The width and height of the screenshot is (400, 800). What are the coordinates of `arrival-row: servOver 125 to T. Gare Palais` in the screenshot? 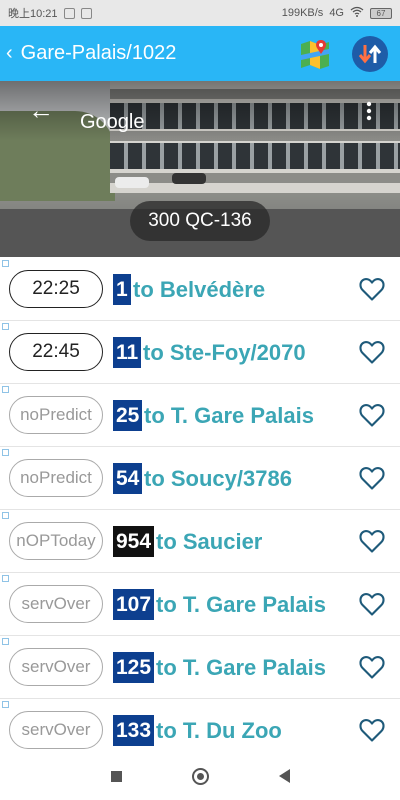 It's located at (200, 667).